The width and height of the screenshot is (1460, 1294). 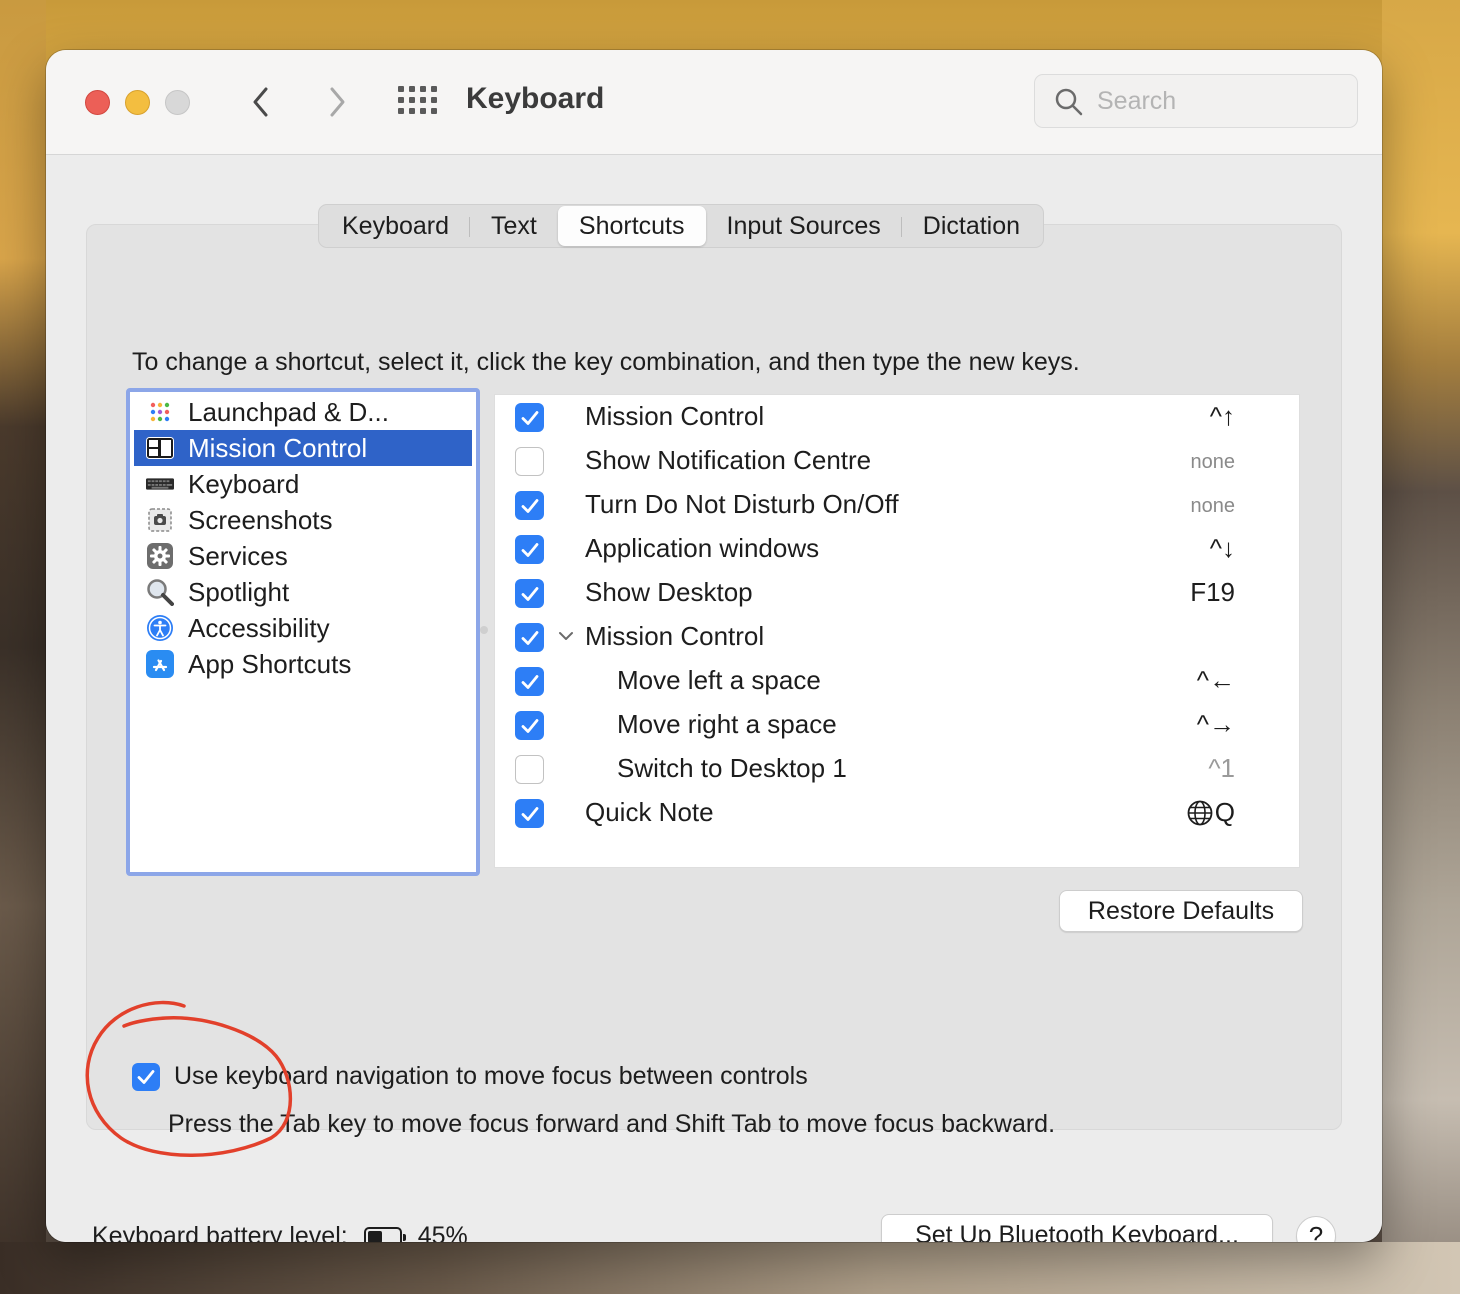 What do you see at coordinates (1421, 647) in the screenshot?
I see `desktop-wallpaper-right` at bounding box center [1421, 647].